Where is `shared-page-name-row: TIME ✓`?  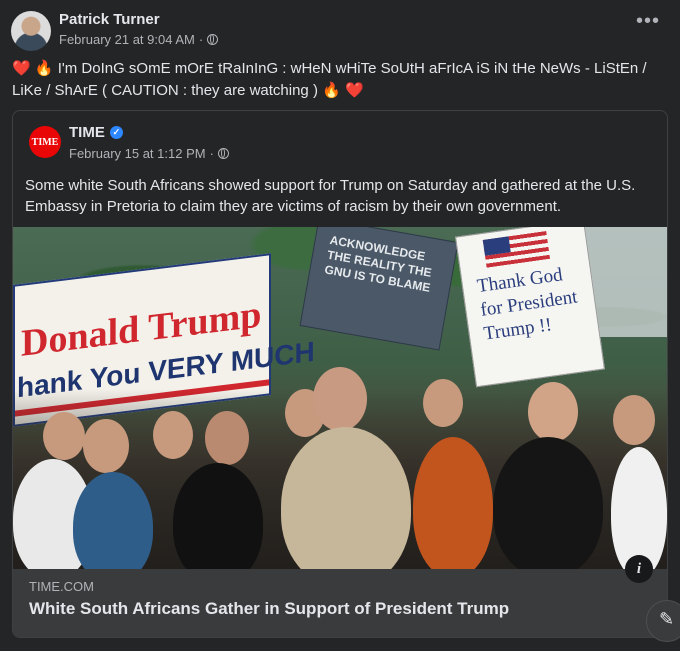 shared-page-name-row: TIME ✓ is located at coordinates (96, 132).